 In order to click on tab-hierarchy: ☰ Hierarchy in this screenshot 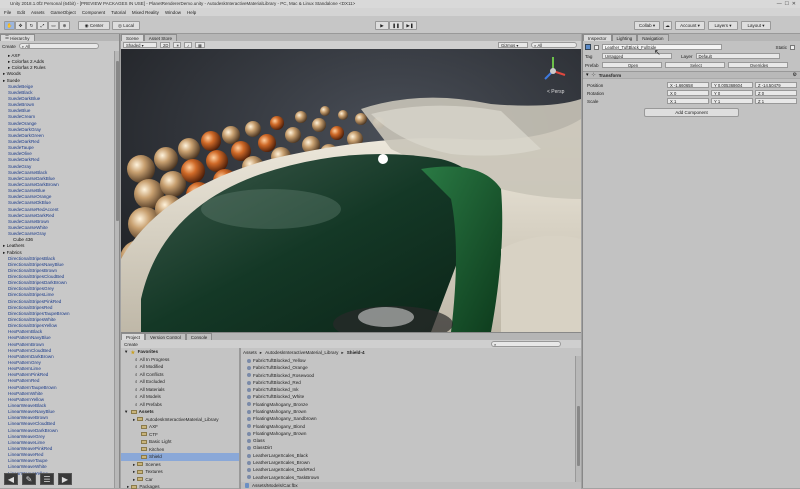, I will do `click(17, 37)`.